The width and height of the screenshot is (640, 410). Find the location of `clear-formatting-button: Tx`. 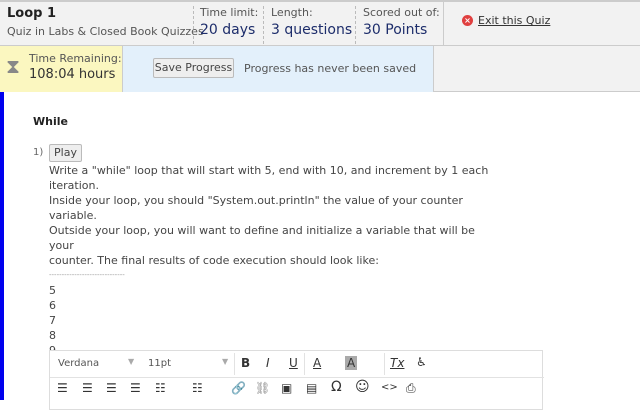

clear-formatting-button: Tx is located at coordinates (397, 363).